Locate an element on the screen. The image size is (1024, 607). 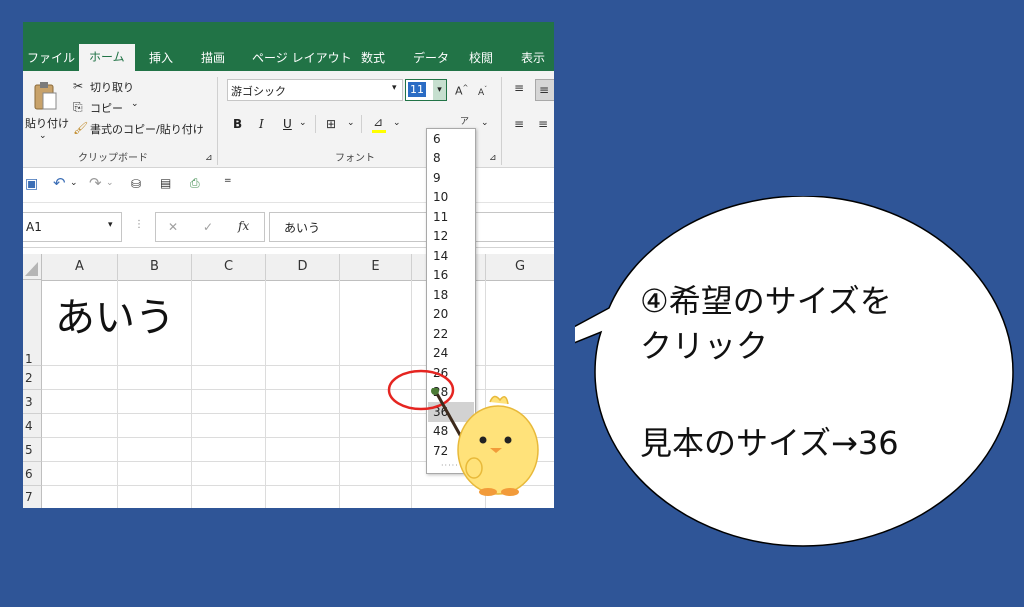
select-all-button is located at coordinates (32, 267).